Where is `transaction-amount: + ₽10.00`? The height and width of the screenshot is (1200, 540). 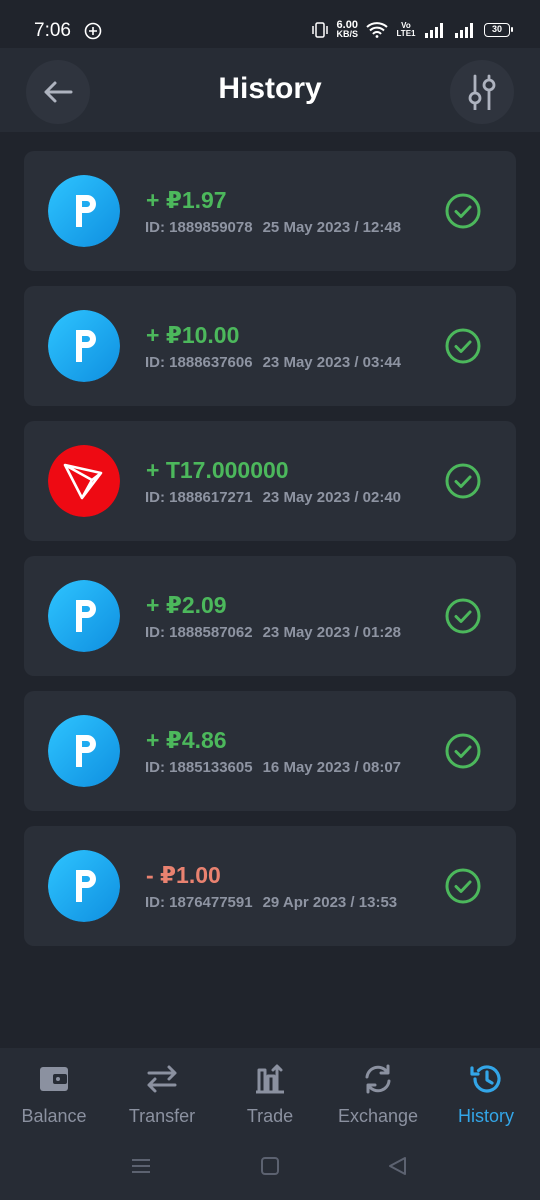
transaction-amount: + ₽10.00 is located at coordinates (193, 335).